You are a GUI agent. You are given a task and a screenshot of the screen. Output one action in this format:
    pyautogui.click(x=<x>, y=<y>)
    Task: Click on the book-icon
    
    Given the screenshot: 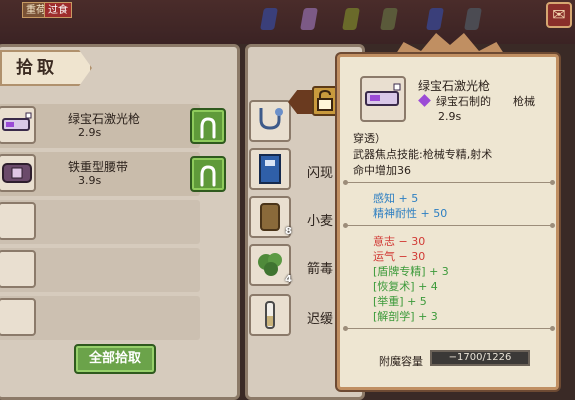 What is the action you would take?
    pyautogui.click(x=270, y=169)
    